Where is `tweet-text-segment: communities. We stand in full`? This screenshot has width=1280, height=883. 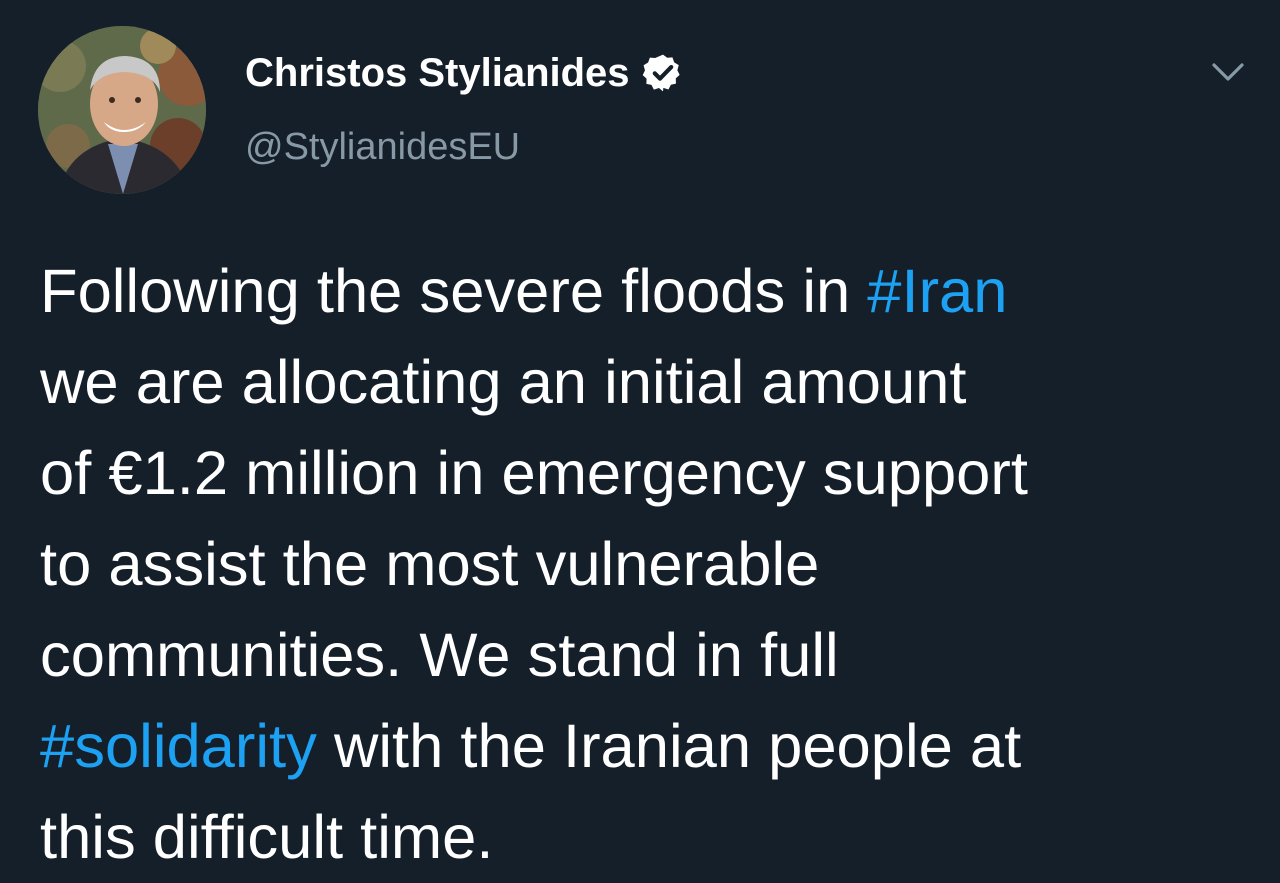
tweet-text-segment: communities. We stand in full is located at coordinates (439, 655).